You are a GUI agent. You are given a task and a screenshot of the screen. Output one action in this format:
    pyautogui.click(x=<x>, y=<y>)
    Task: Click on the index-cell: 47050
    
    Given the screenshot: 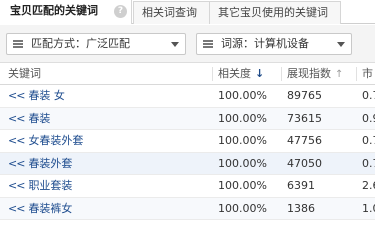 What is the action you would take?
    pyautogui.click(x=304, y=163)
    